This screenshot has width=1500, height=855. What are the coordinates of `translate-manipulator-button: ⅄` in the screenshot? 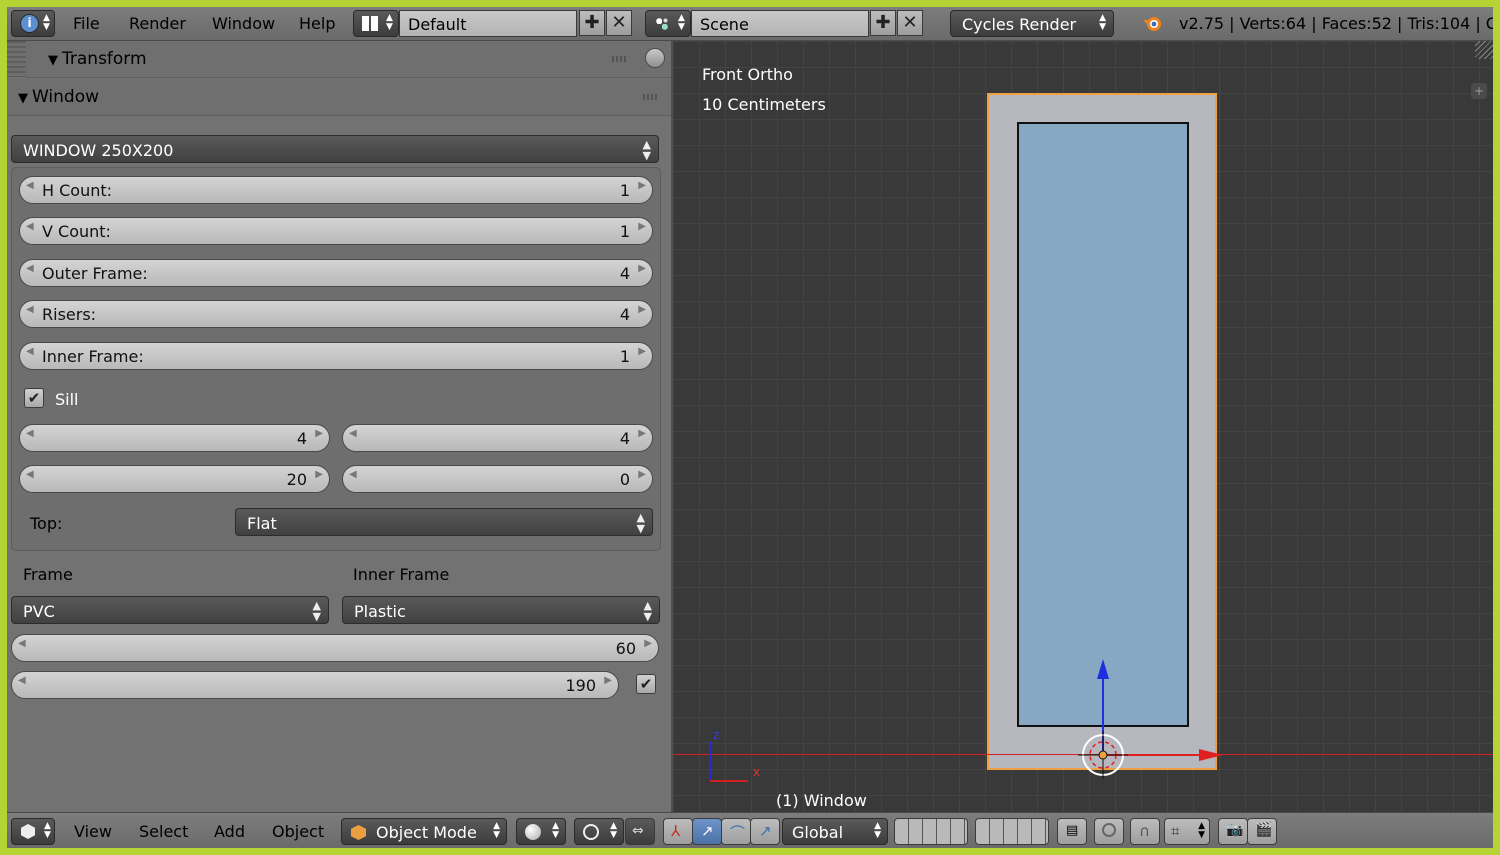 It's located at (678, 831).